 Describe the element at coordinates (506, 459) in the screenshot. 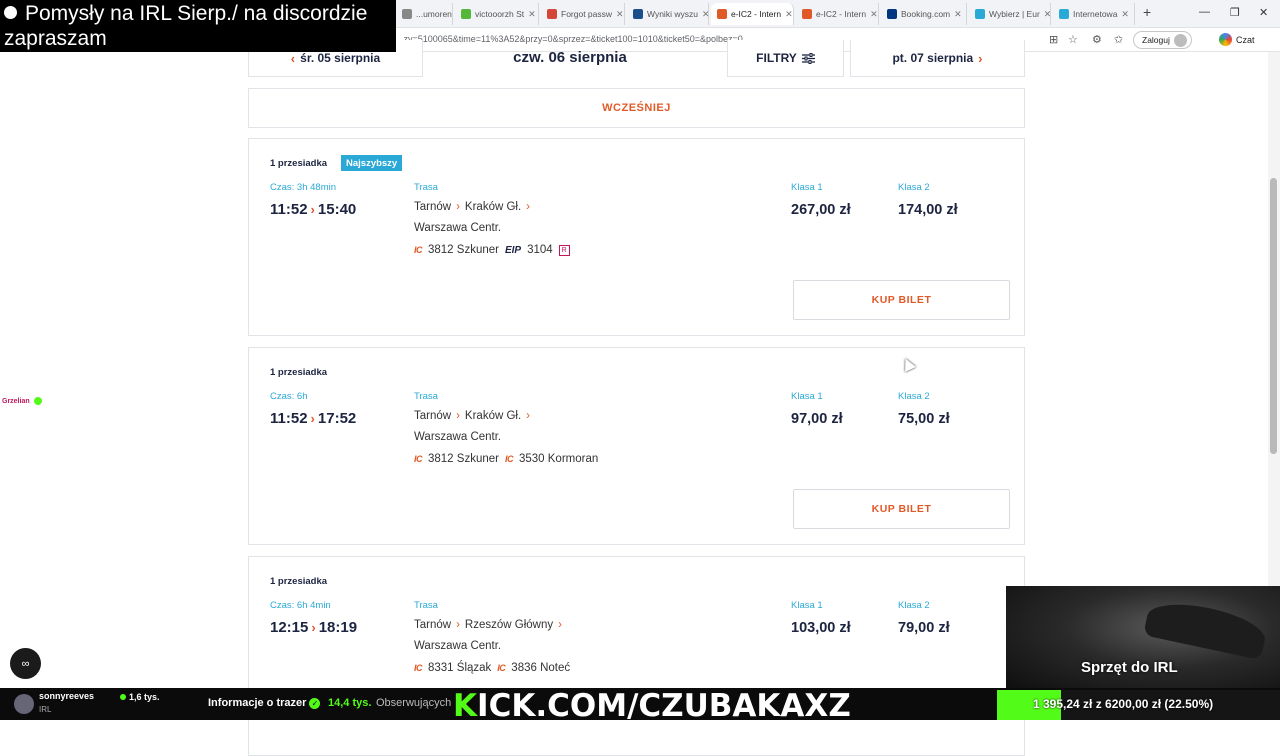

I see `train-list: IC 3812 Szkuner IC 3530 Kormoran` at that location.